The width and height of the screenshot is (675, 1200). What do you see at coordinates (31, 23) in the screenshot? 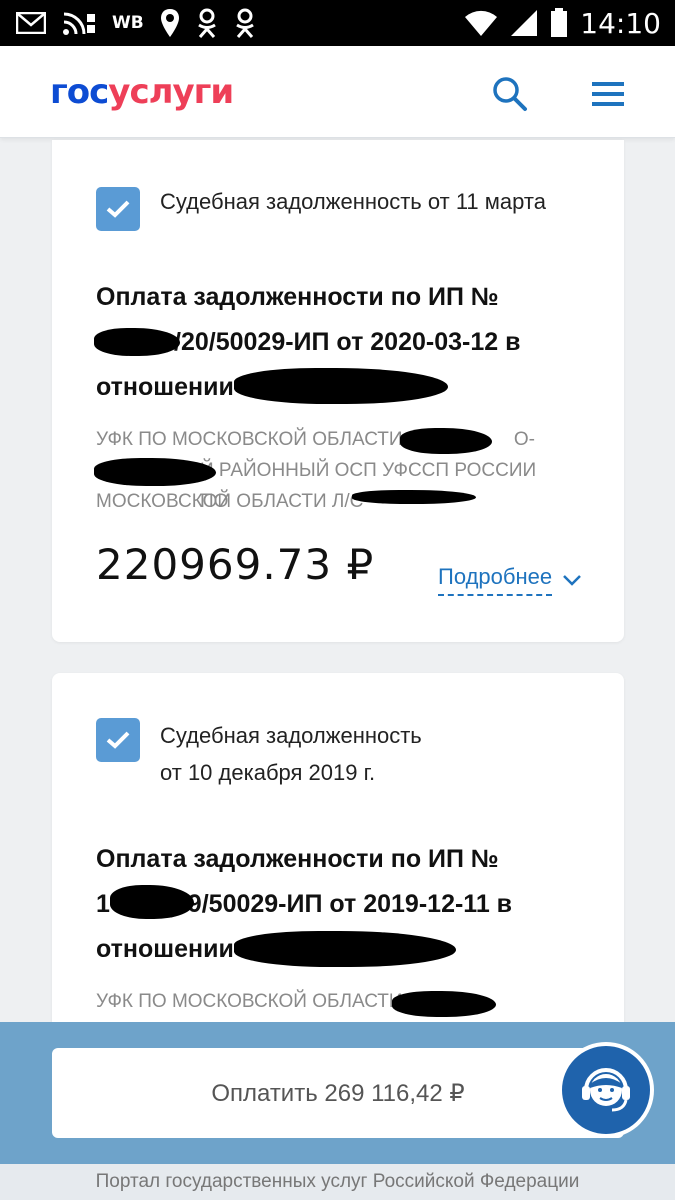
I see `mail-icon` at bounding box center [31, 23].